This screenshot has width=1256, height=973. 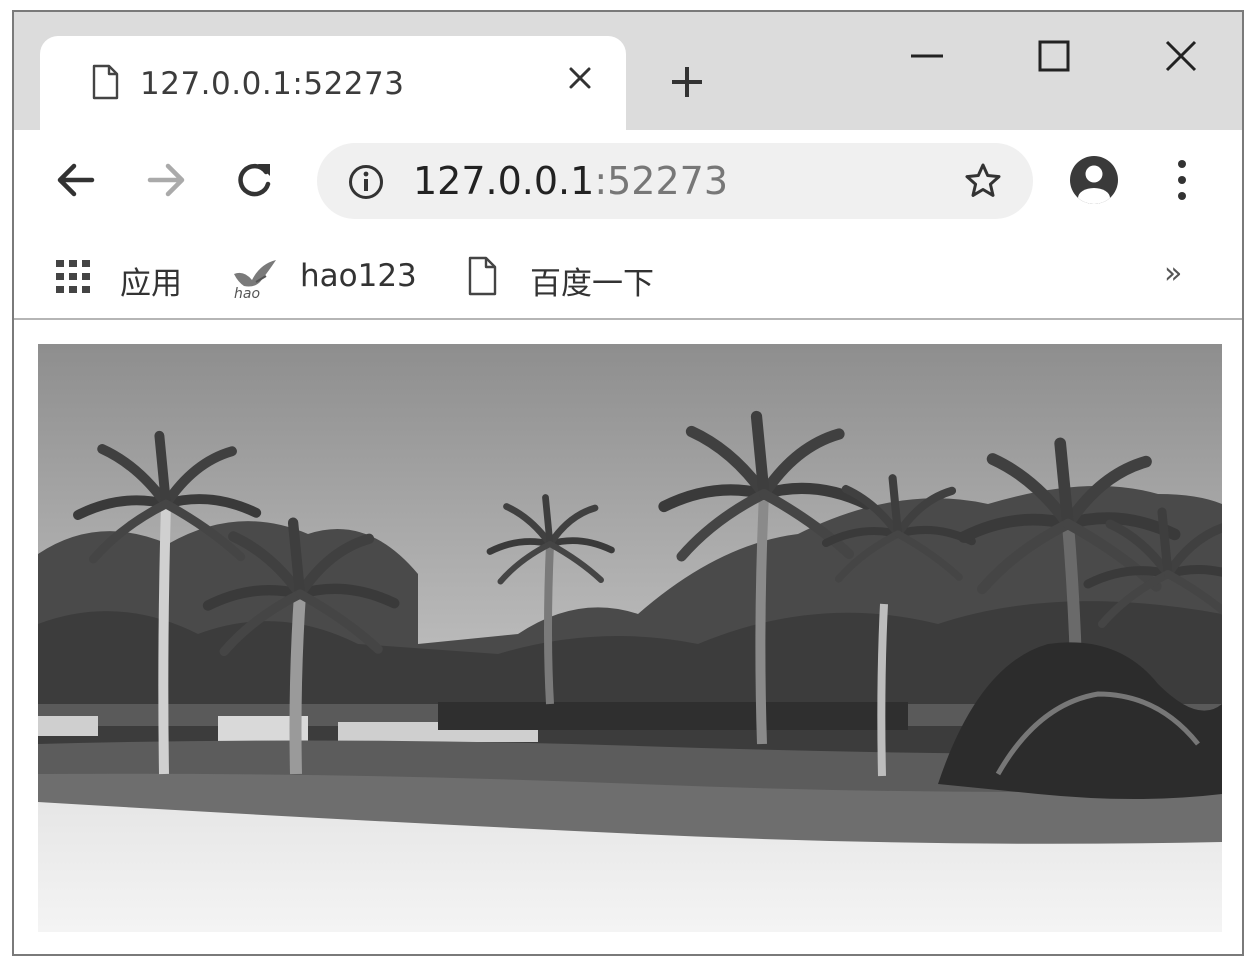 What do you see at coordinates (592, 284) in the screenshot?
I see `bookmark-label: 百度一下` at bounding box center [592, 284].